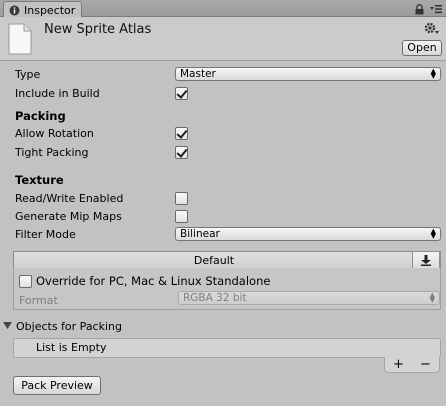 The height and width of the screenshot is (406, 446). What do you see at coordinates (45, 234) in the screenshot?
I see `filter-mode-label: Filter Mode` at bounding box center [45, 234].